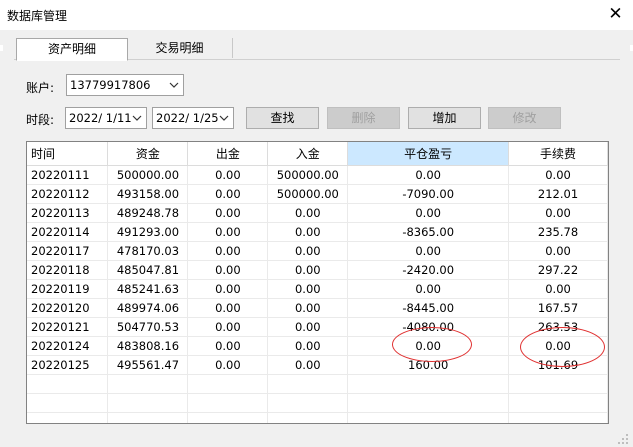  Describe the element at coordinates (524, 118) in the screenshot. I see `edit-button: 修改` at that location.